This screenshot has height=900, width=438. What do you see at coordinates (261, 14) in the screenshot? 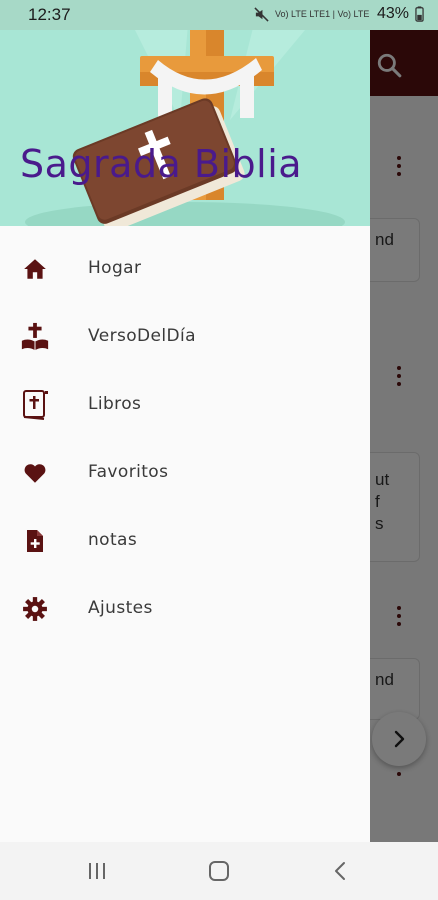
I see `mute-icon` at bounding box center [261, 14].